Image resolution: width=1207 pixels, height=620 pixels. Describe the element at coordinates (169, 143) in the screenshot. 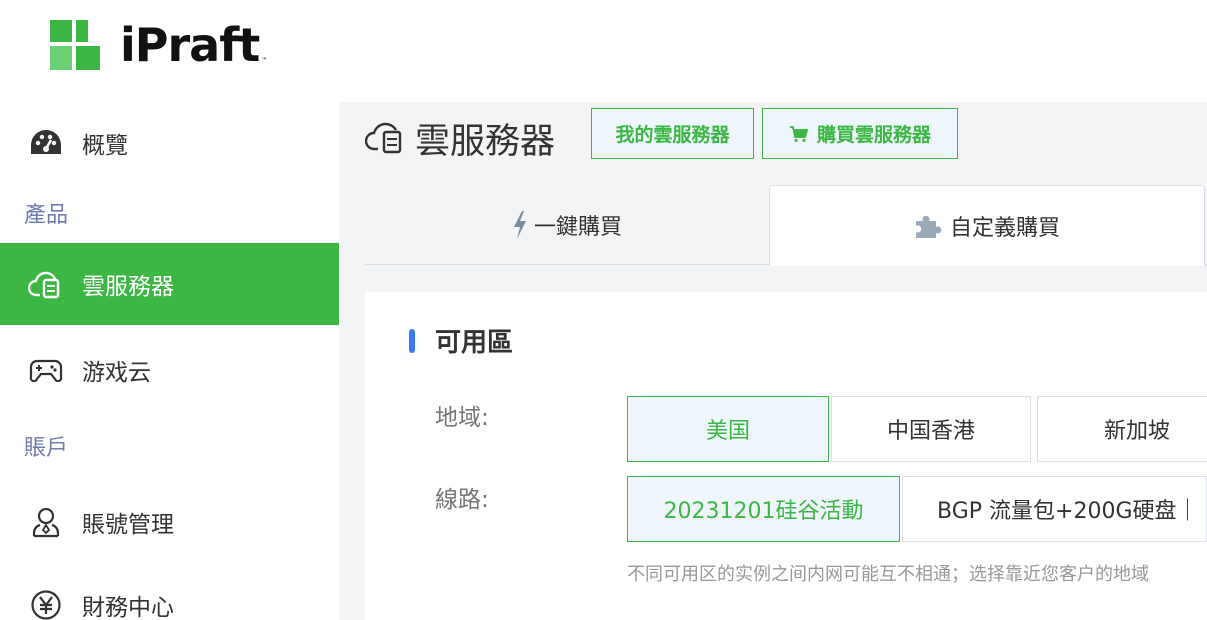

I see `sidebar-item-overview: 概覽` at that location.